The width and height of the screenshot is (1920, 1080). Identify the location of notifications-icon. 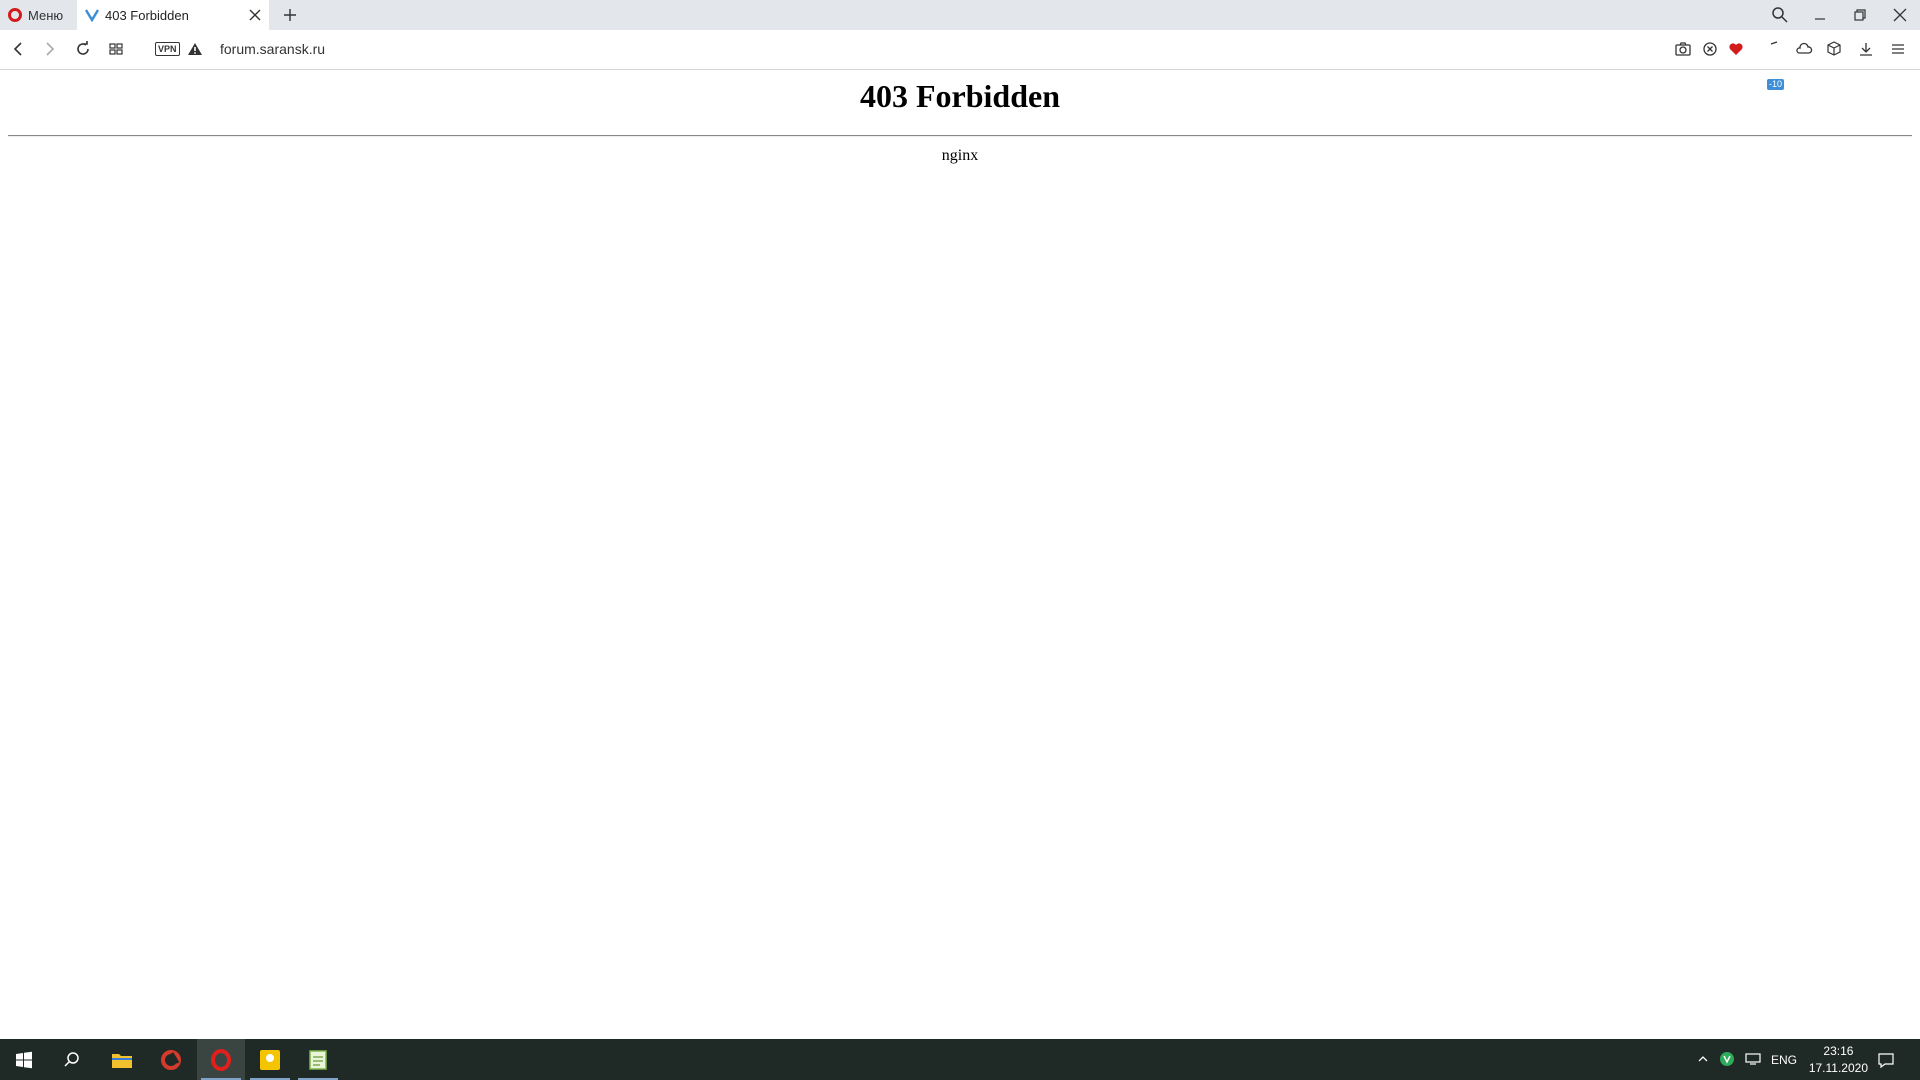
(1886, 1060).